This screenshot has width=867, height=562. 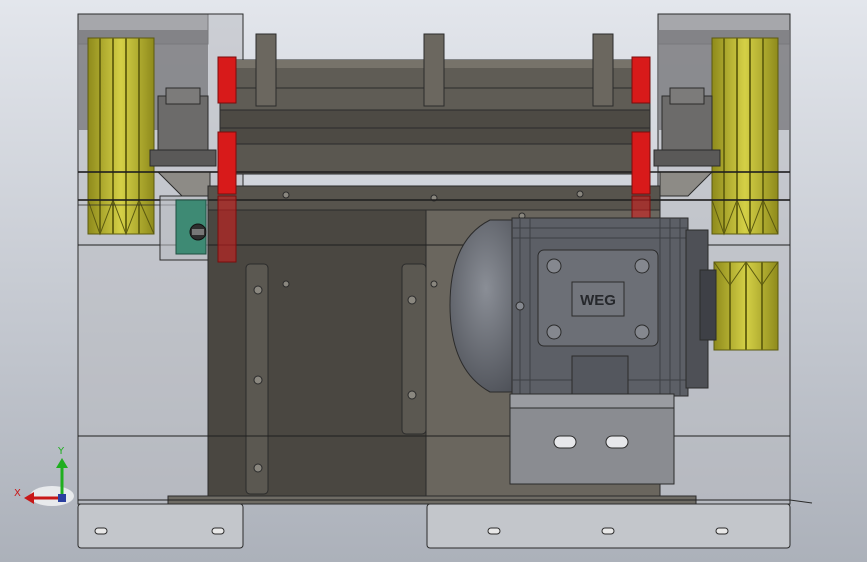 I want to click on top-lug-middle, so click(x=434, y=70).